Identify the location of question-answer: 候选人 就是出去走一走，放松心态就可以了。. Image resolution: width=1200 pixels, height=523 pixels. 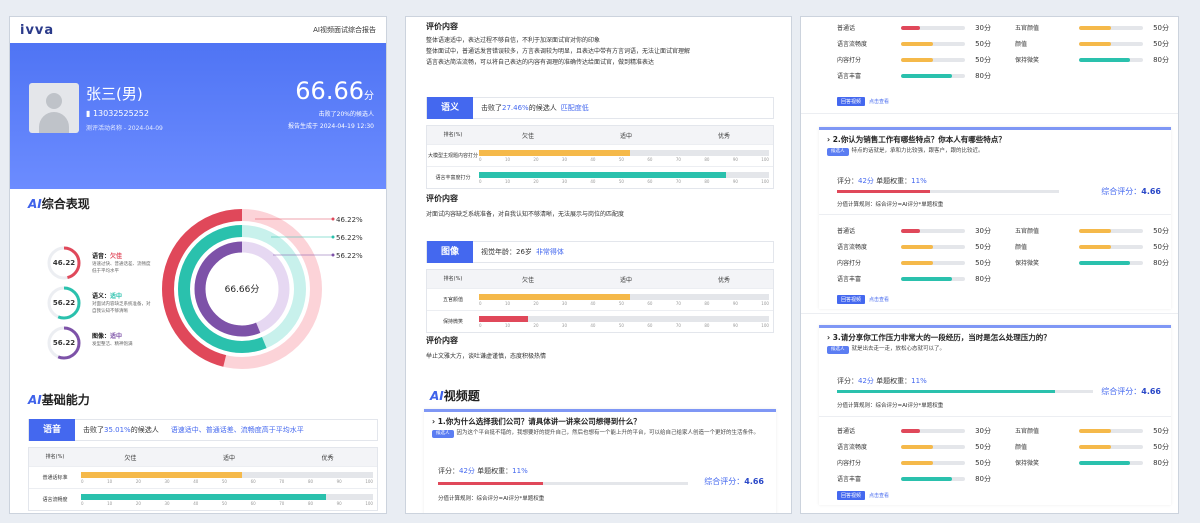
(995, 349).